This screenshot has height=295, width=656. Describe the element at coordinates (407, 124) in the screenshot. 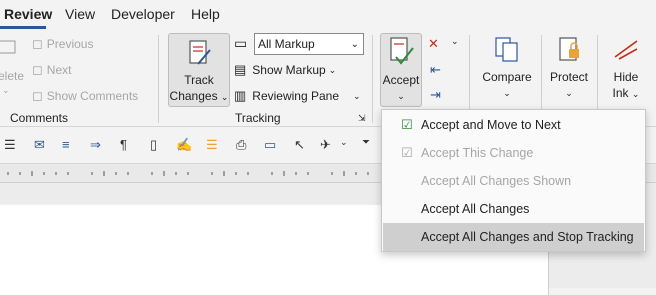

I see `accept-move-next-icon: ☑` at that location.